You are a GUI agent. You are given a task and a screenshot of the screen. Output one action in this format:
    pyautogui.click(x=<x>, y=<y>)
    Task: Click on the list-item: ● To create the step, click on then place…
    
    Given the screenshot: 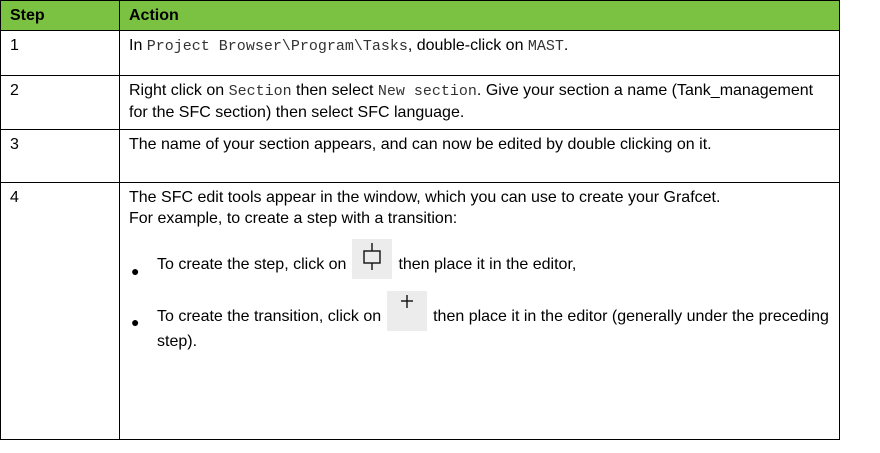 What is the action you would take?
    pyautogui.click(x=481, y=259)
    